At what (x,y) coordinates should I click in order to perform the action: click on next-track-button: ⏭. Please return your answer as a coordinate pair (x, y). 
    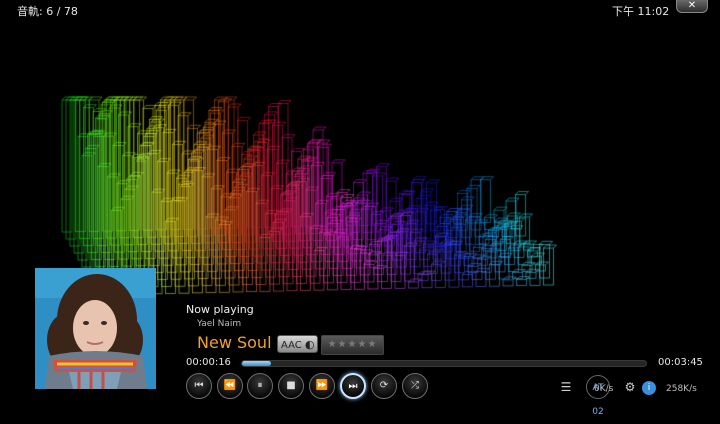
    Looking at the image, I should click on (353, 386).